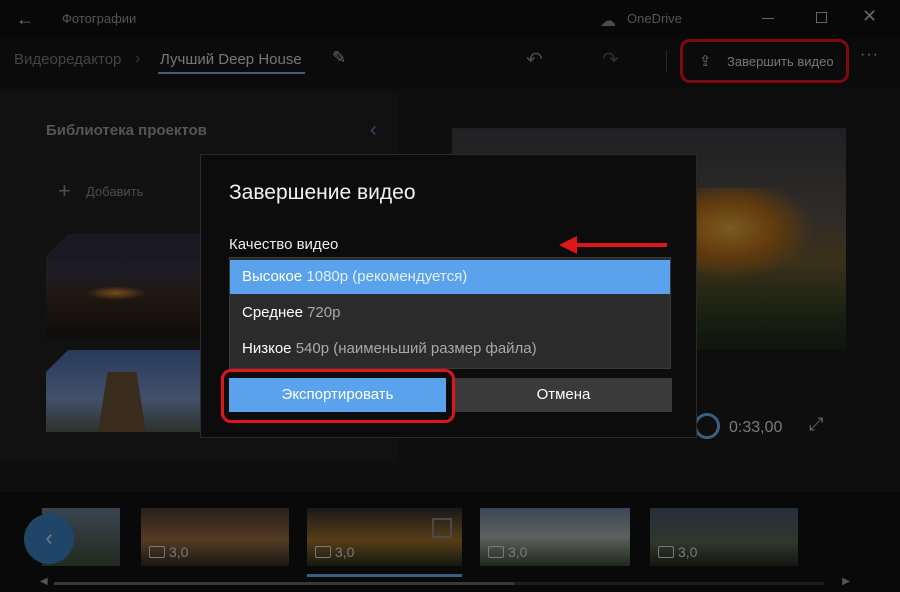  I want to click on quality-option-medium: Среднее 720p, so click(450, 313).